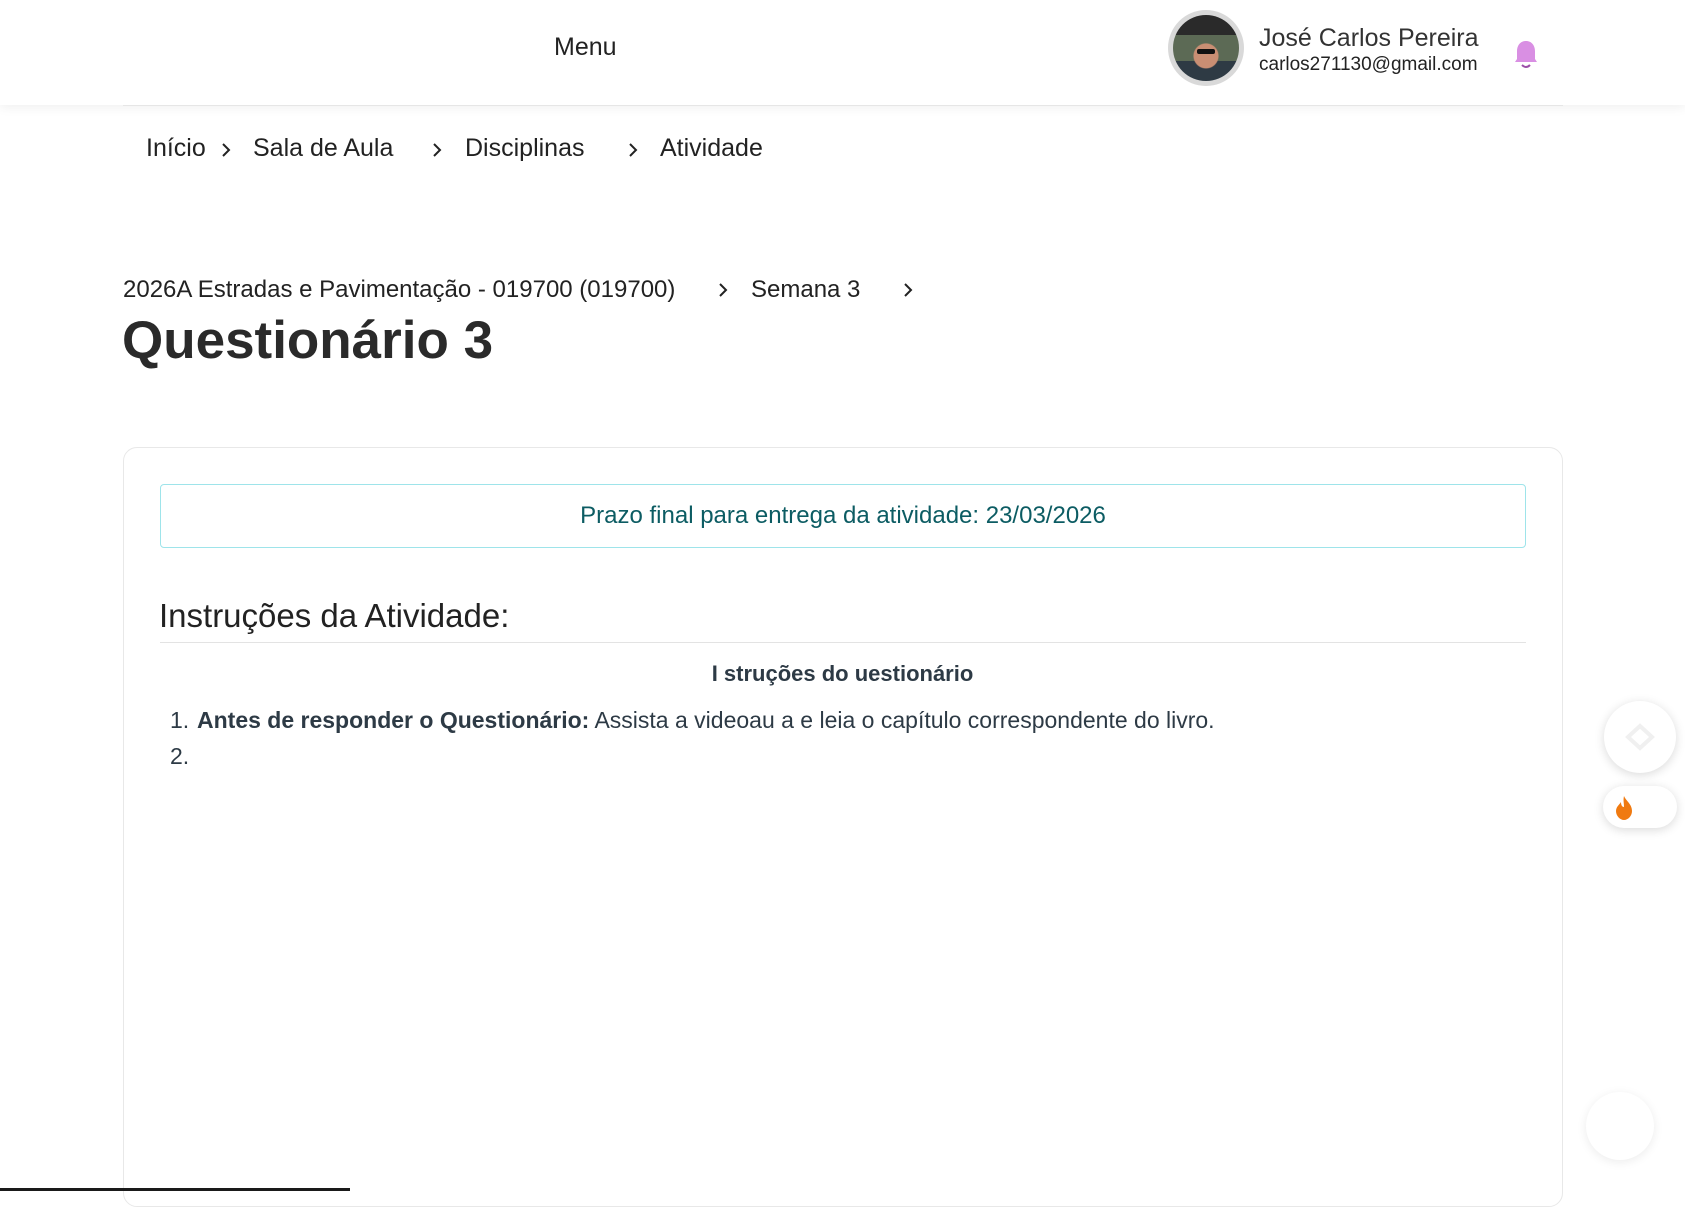 The height and width of the screenshot is (1207, 1685). What do you see at coordinates (843, 105) in the screenshot?
I see `header-divider` at bounding box center [843, 105].